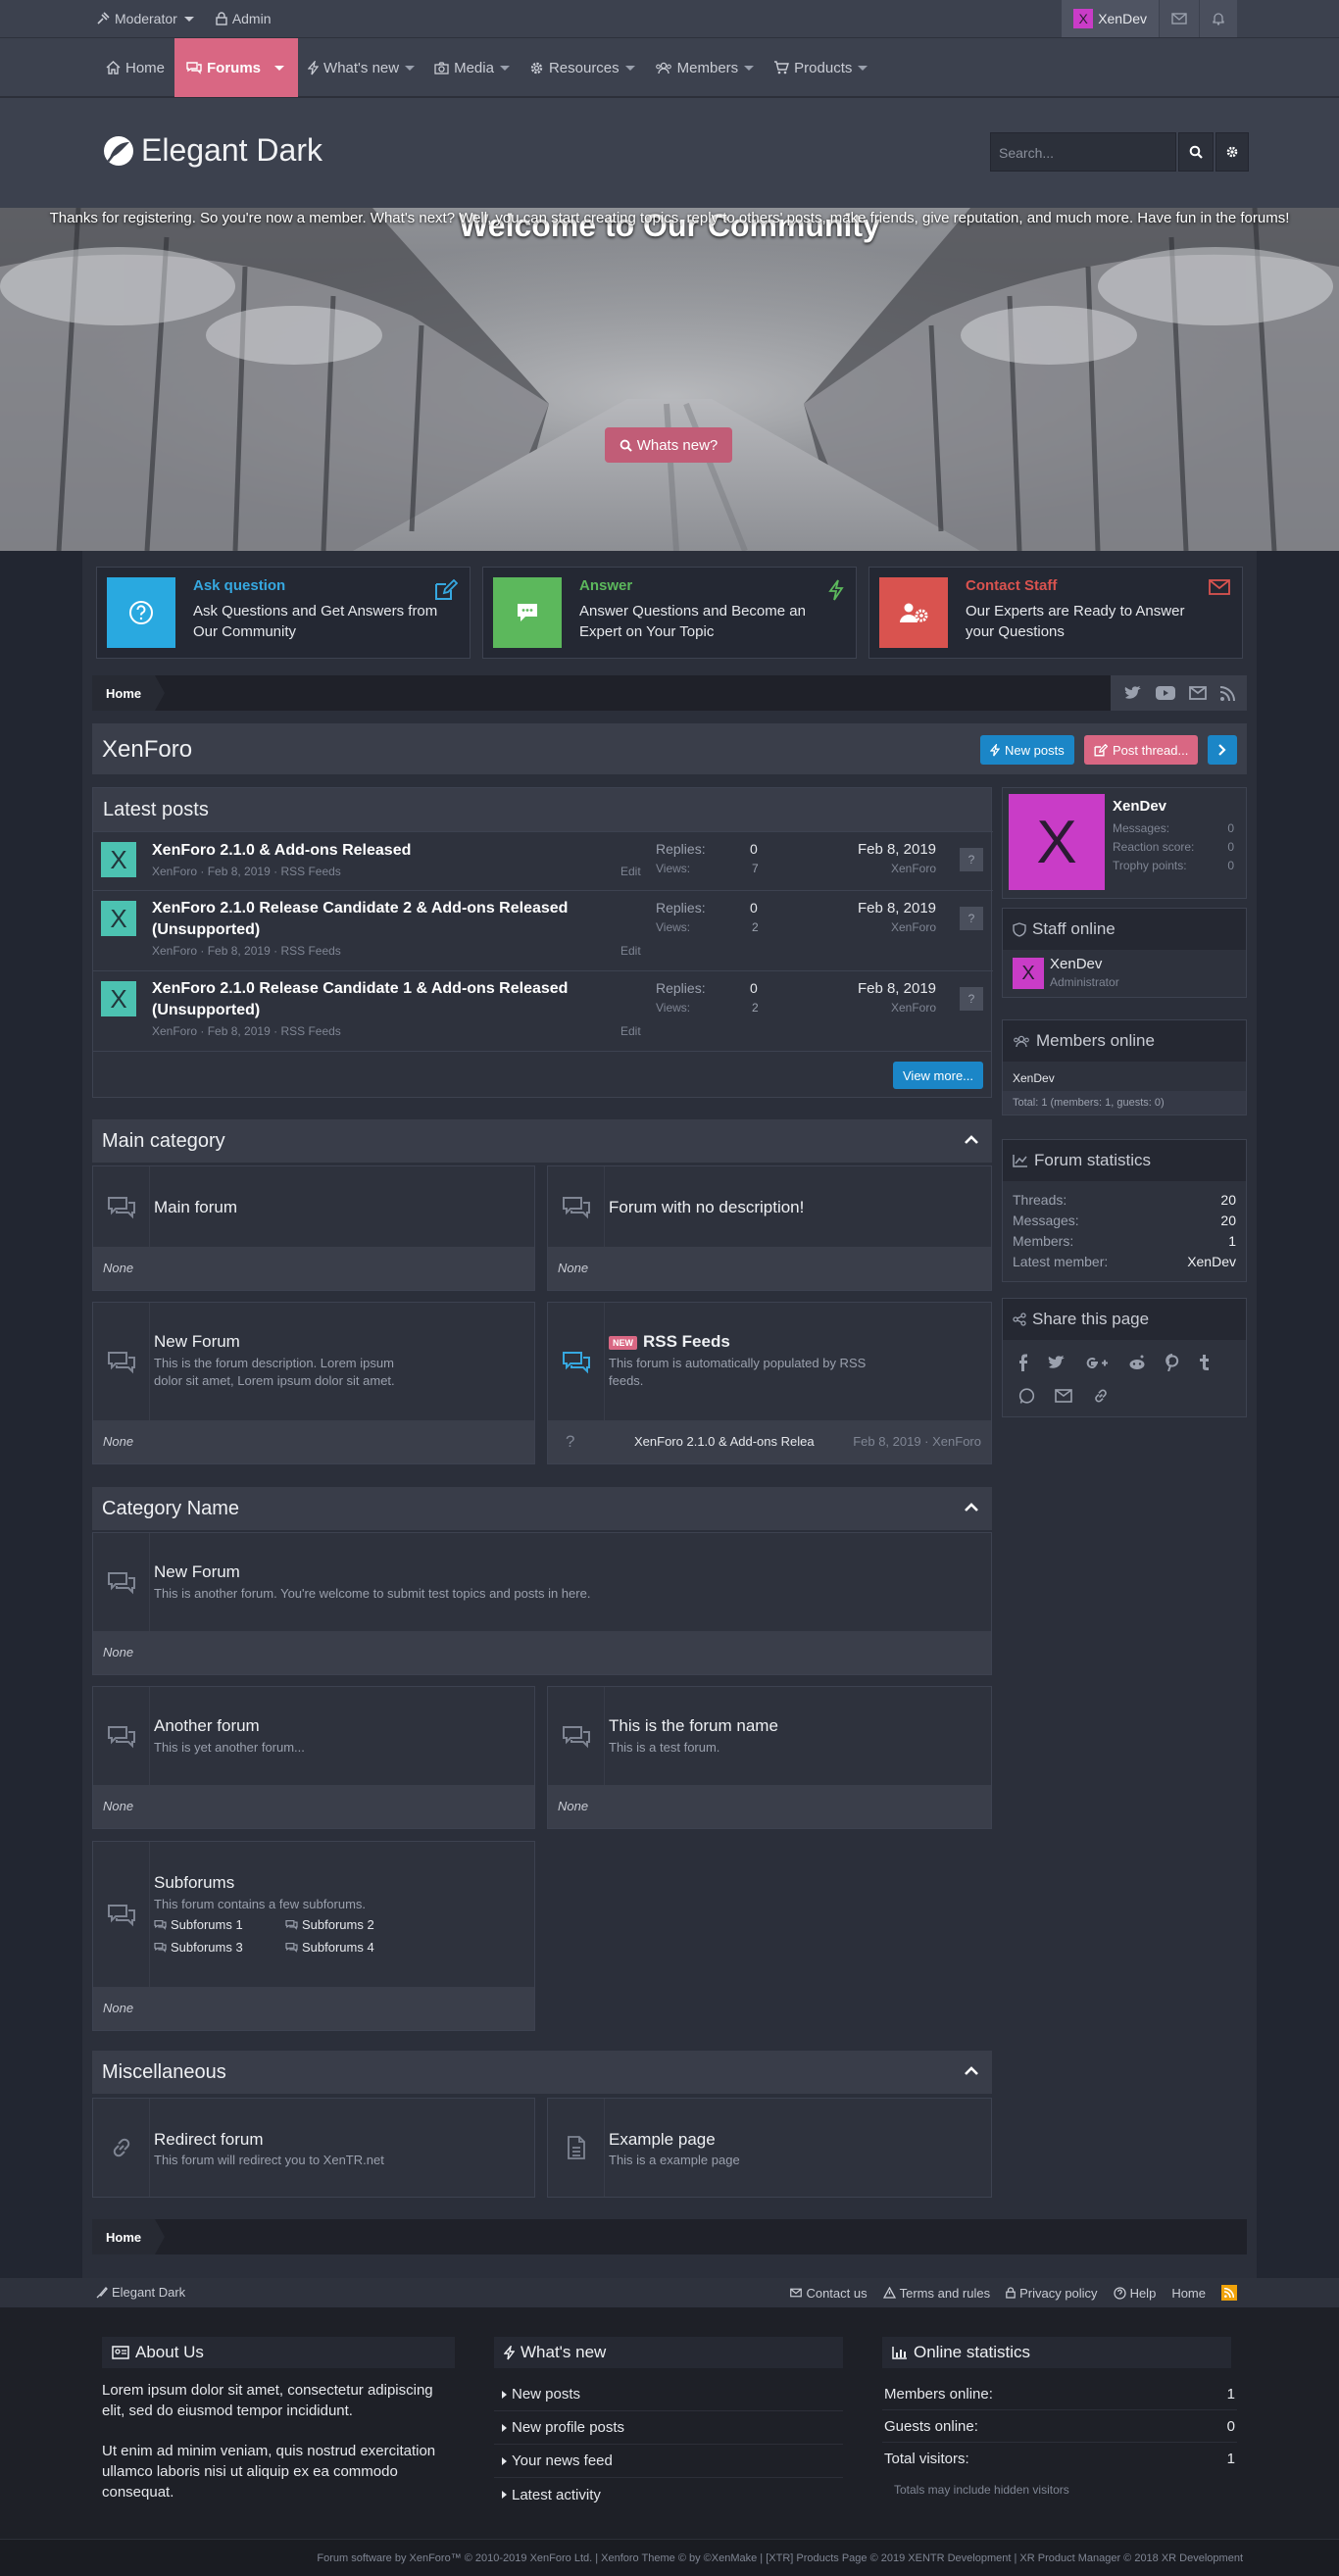  Describe the element at coordinates (1028, 973) in the screenshot. I see `staff-avatar: X` at that location.